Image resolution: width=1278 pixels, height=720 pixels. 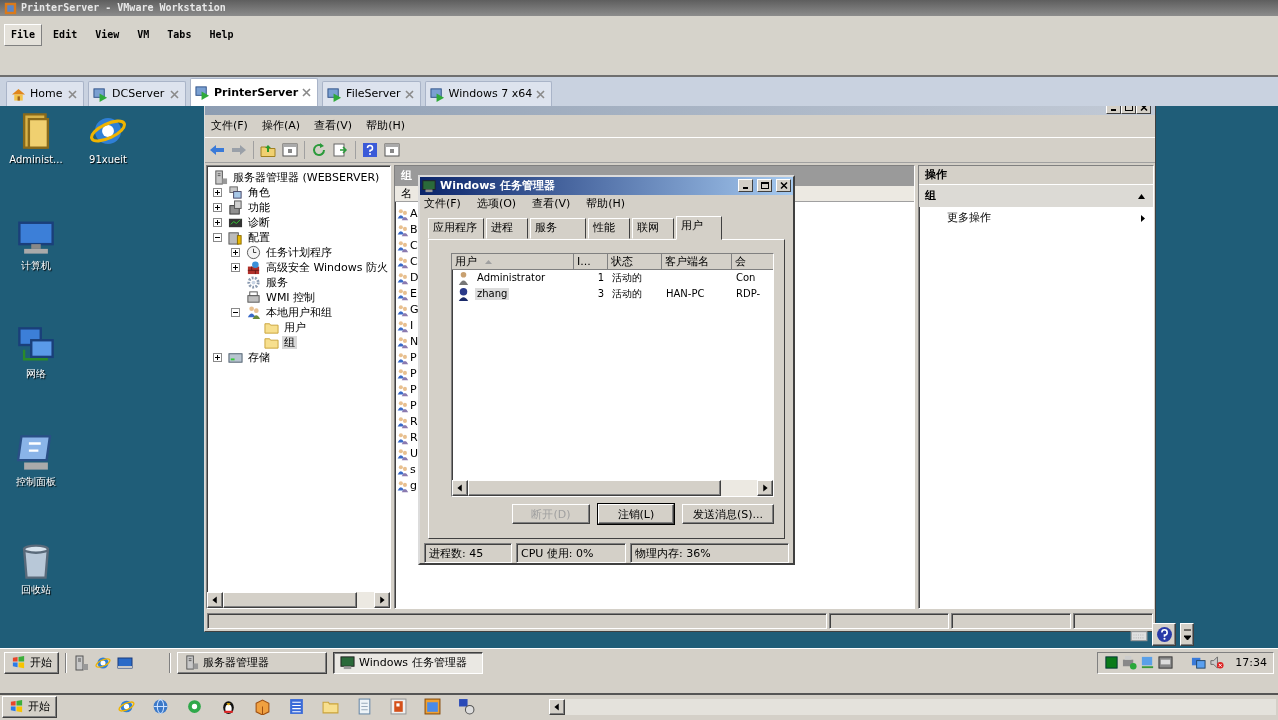 What do you see at coordinates (699, 228) in the screenshot?
I see `tab: 用户` at bounding box center [699, 228].